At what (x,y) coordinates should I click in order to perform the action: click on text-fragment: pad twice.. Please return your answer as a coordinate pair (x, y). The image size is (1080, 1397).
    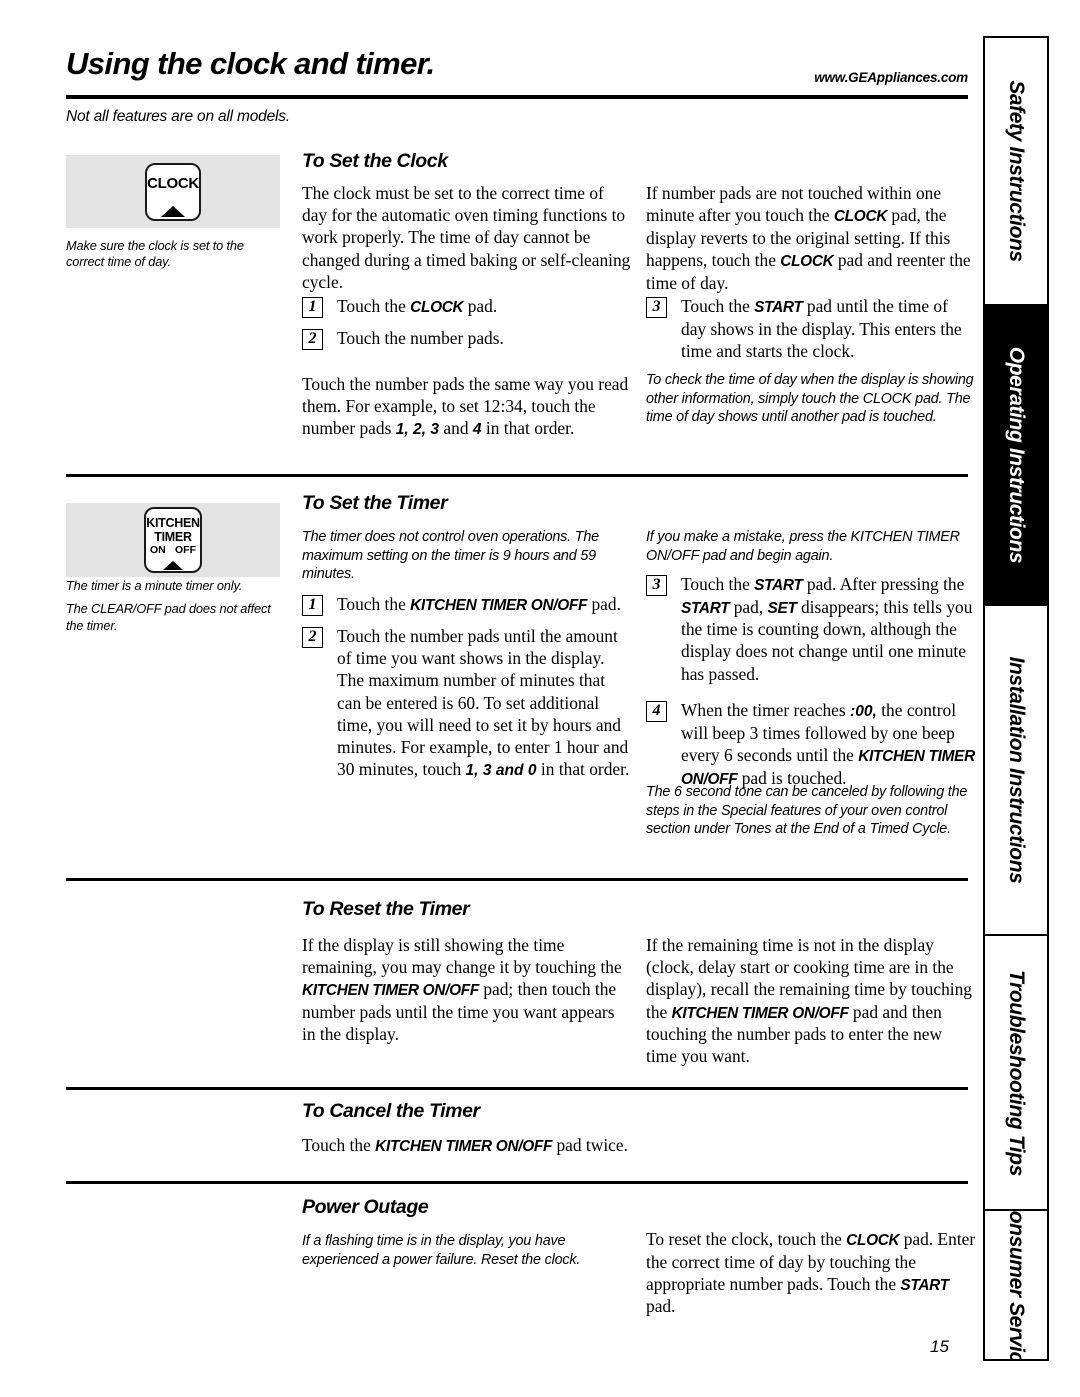
    Looking at the image, I should click on (590, 1145).